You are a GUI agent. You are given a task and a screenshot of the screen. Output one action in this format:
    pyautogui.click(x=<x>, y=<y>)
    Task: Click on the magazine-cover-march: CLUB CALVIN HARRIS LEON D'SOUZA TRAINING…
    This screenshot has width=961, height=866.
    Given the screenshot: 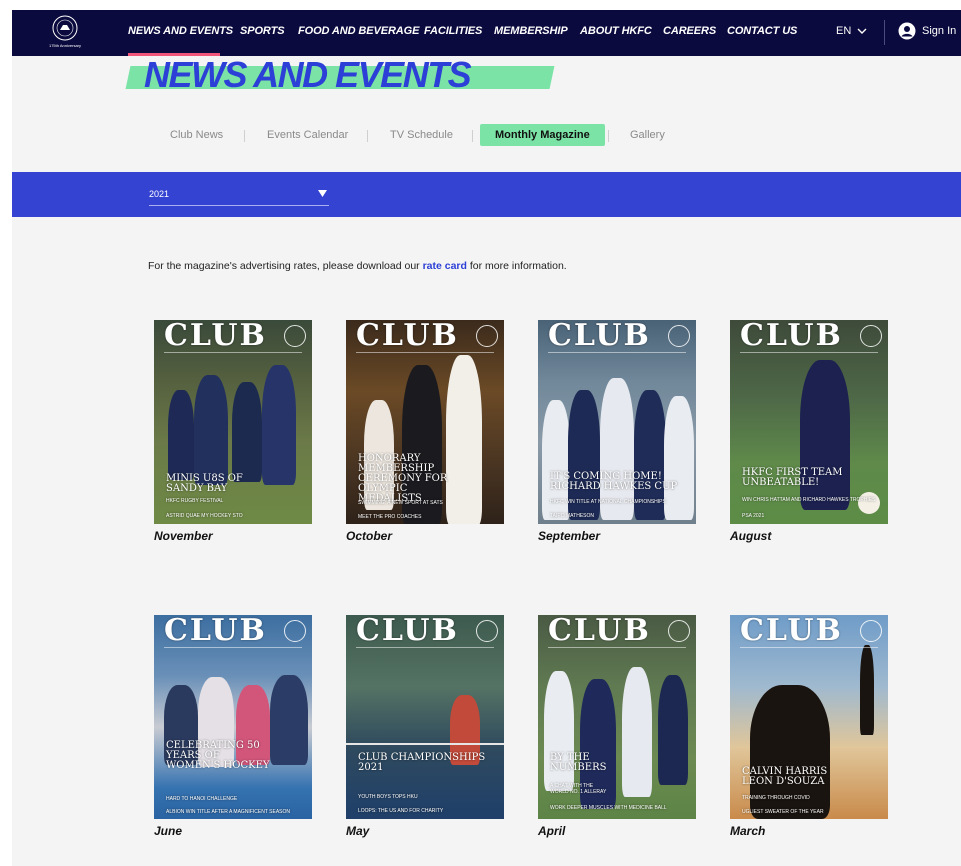 What is the action you would take?
    pyautogui.click(x=809, y=717)
    